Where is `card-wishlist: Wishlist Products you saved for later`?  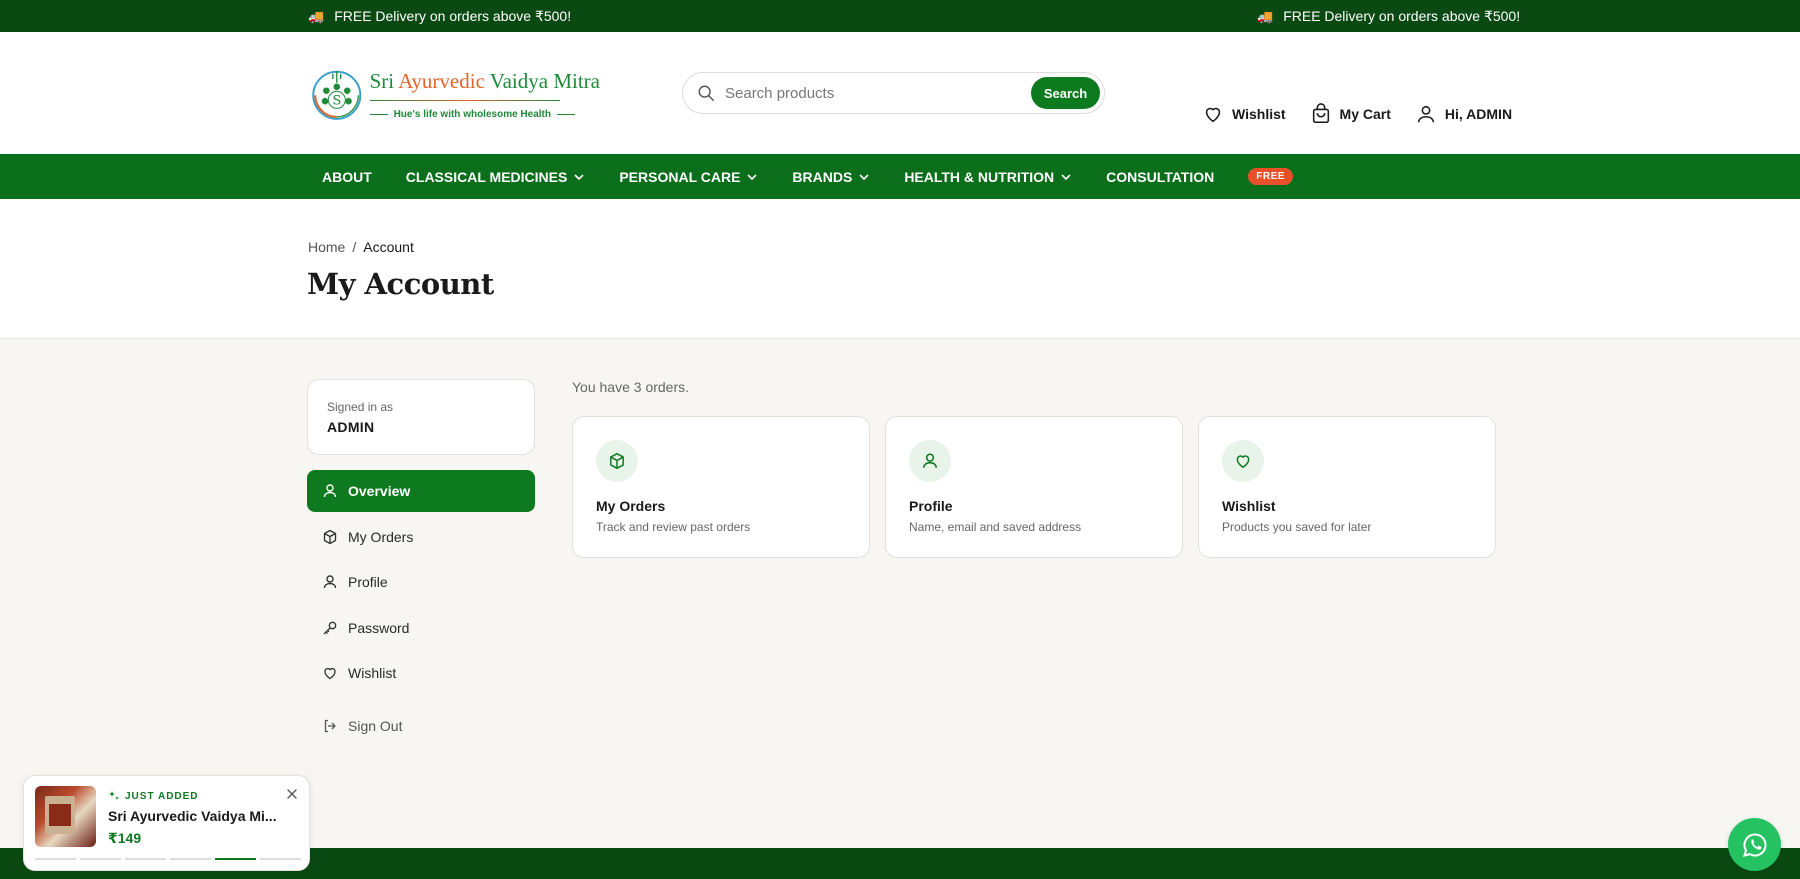 card-wishlist: Wishlist Products you saved for later is located at coordinates (1347, 487).